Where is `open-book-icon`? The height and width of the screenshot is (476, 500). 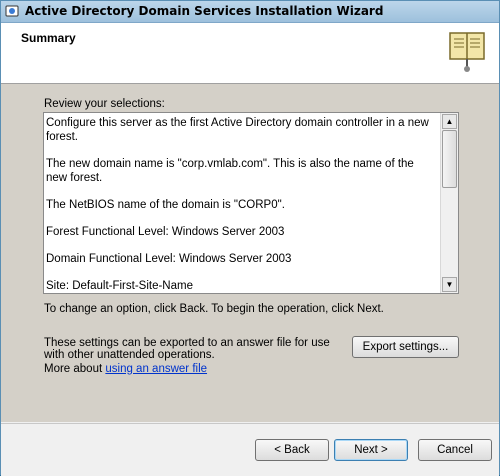
open-book-icon is located at coordinates (467, 52).